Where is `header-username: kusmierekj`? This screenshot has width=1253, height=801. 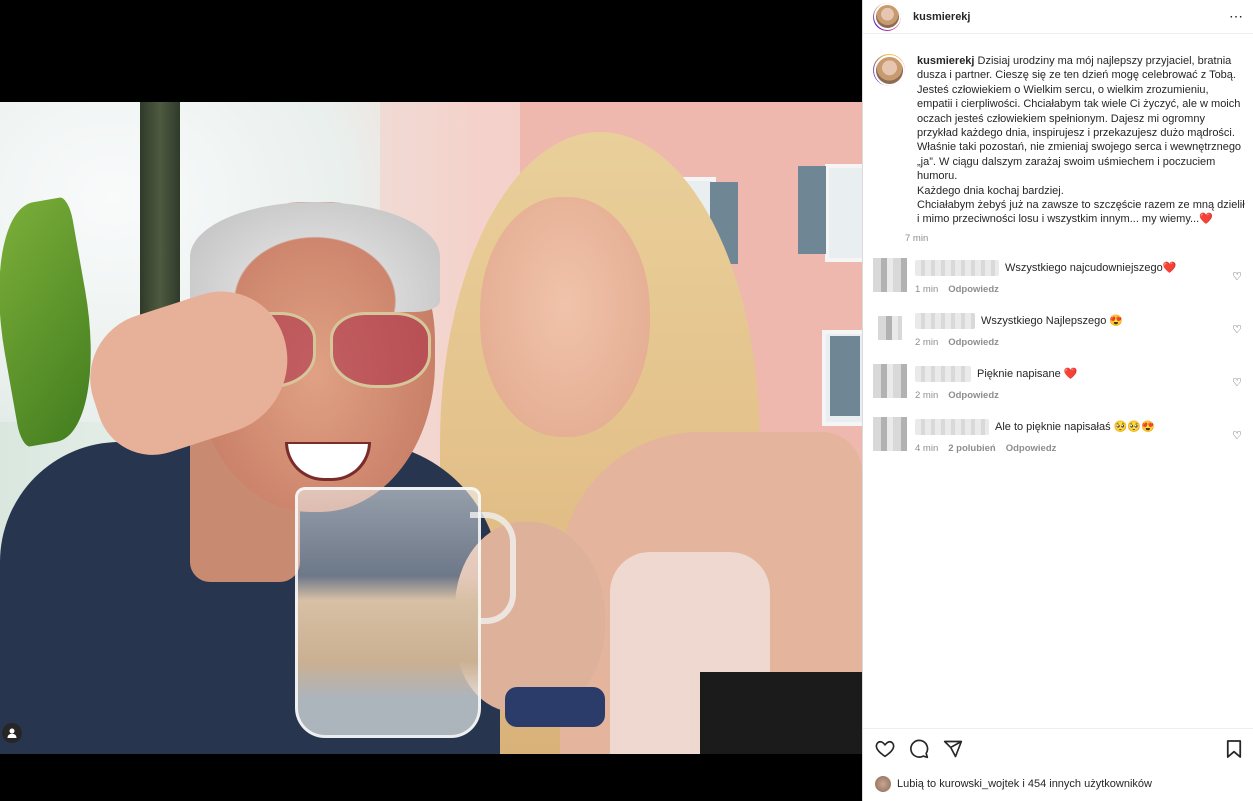 header-username: kusmierekj is located at coordinates (941, 17).